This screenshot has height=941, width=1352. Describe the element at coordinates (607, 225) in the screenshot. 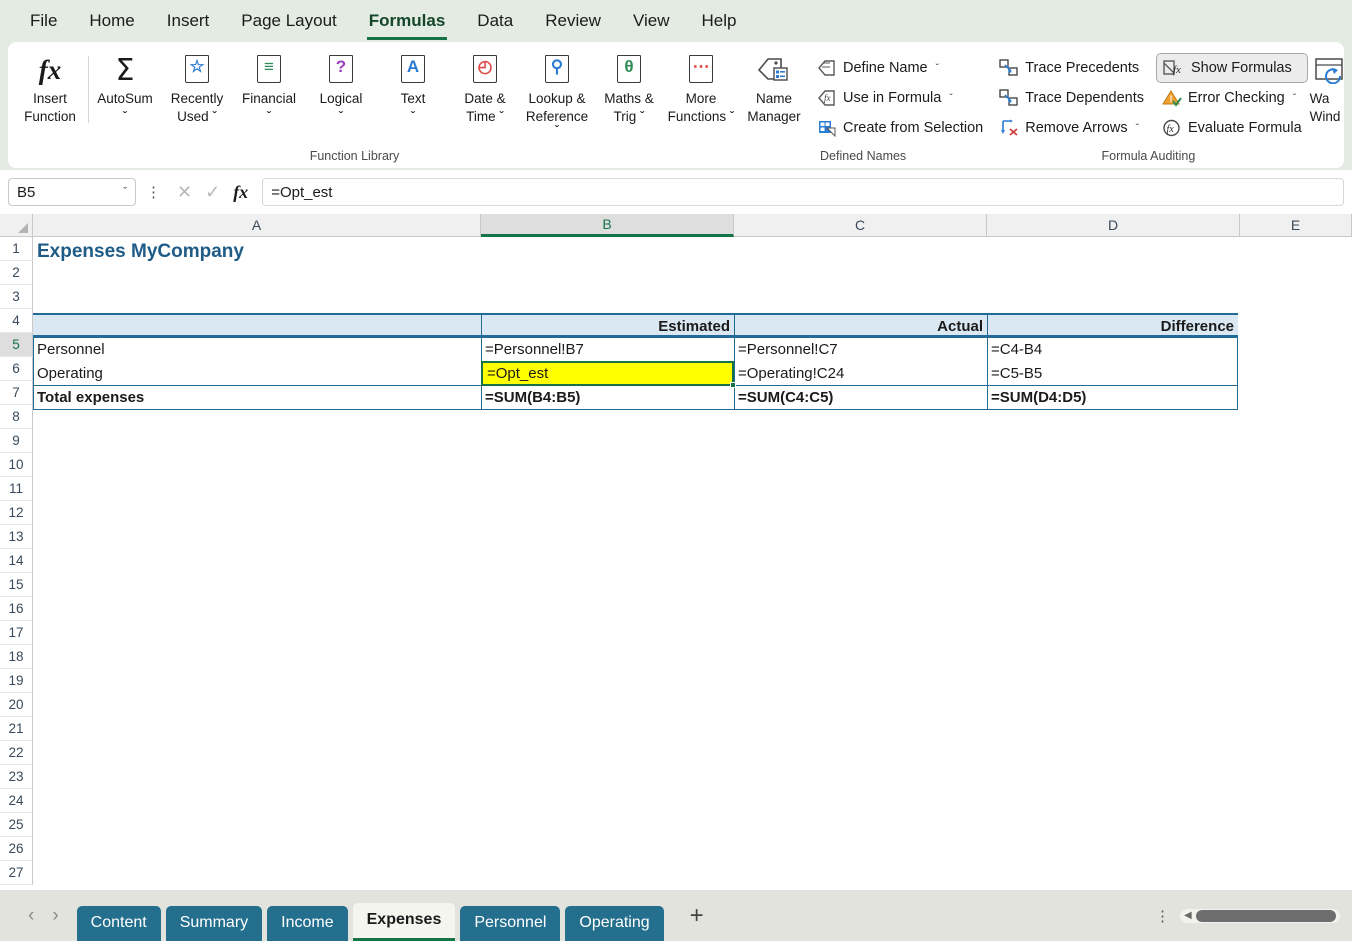

I see `column-header-B: B` at that location.